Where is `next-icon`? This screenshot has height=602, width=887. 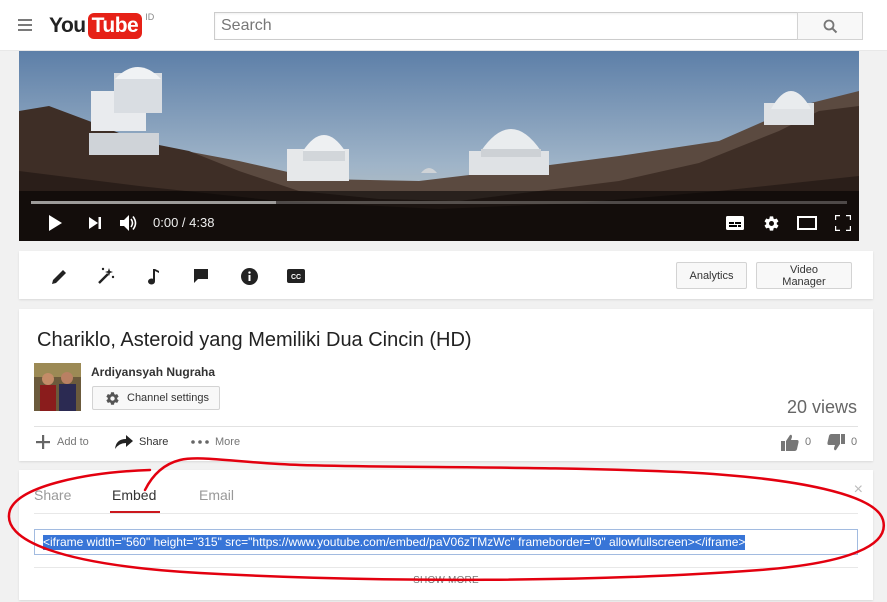 next-icon is located at coordinates (95, 223).